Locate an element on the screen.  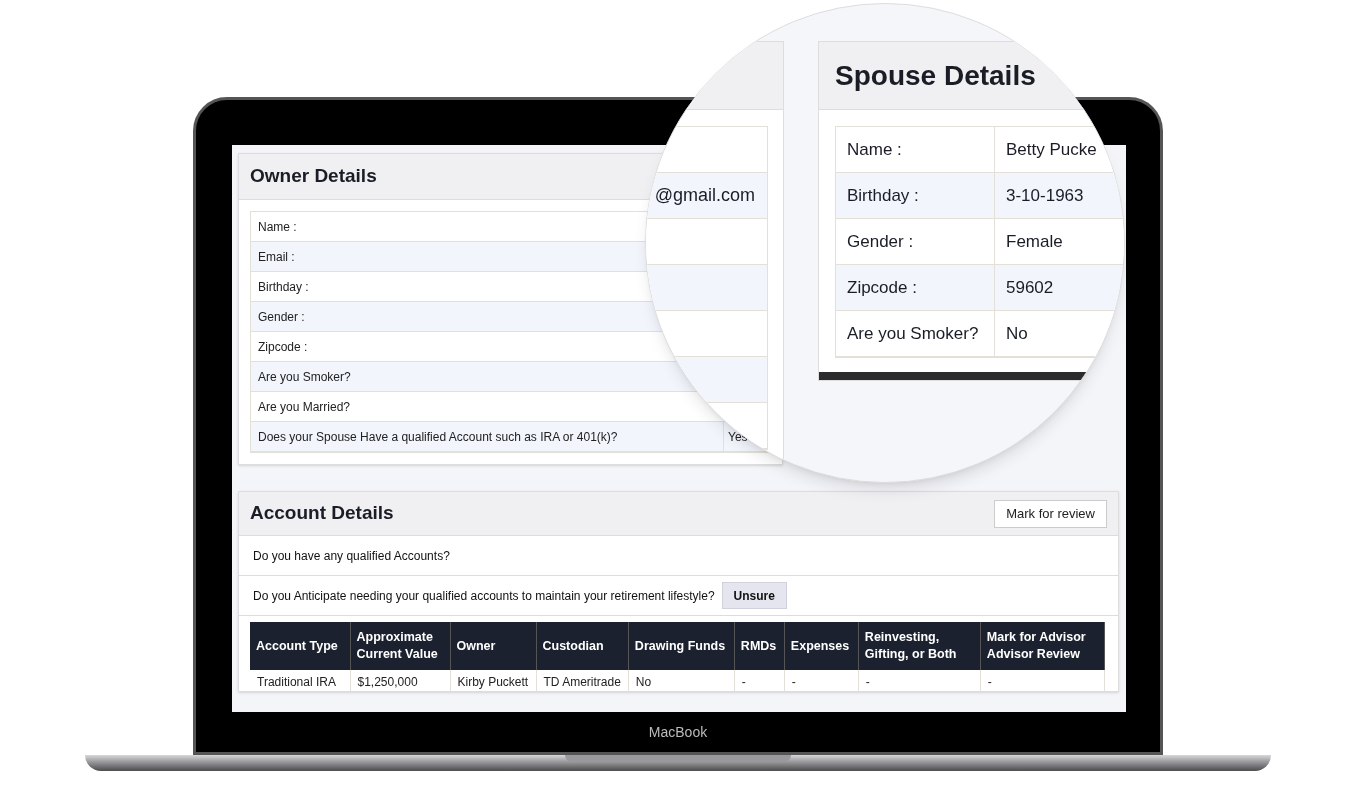
table-cell: Traditional IRA is located at coordinates (300, 680).